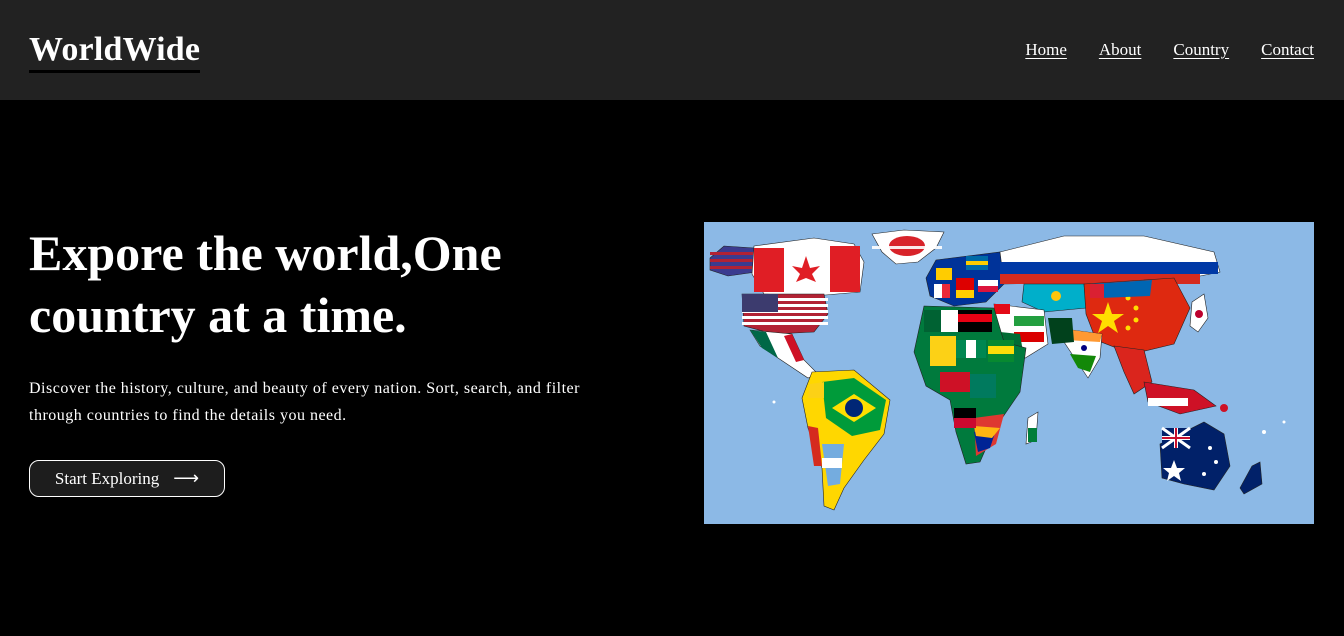 The height and width of the screenshot is (636, 1344). I want to click on arrow-right-icon: ⟶, so click(186, 478).